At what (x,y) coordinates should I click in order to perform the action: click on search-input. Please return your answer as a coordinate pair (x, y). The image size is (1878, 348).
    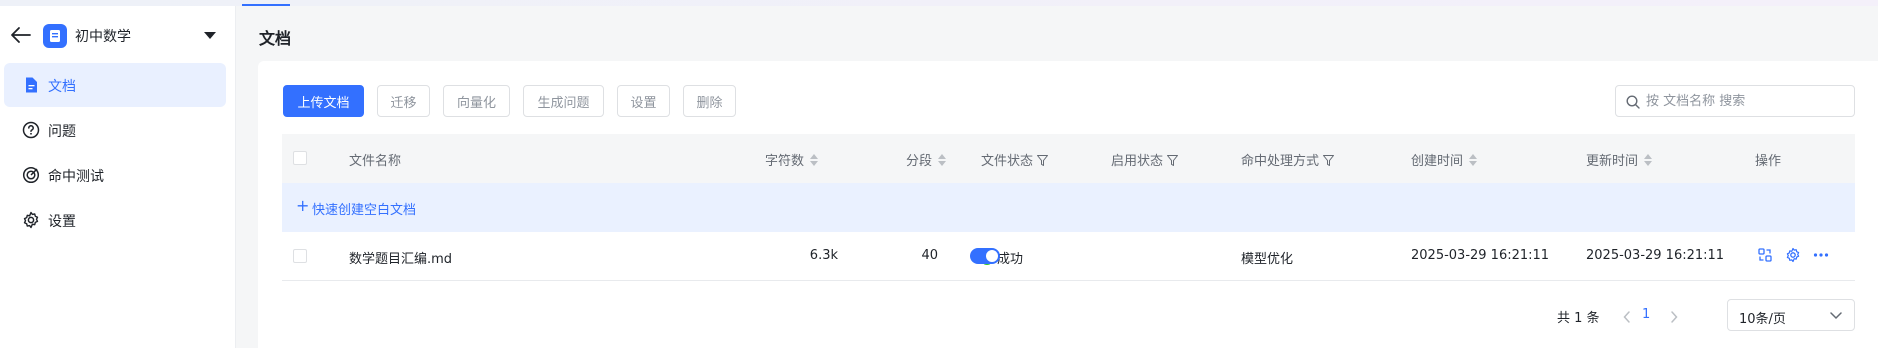
    Looking at the image, I should click on (1746, 101).